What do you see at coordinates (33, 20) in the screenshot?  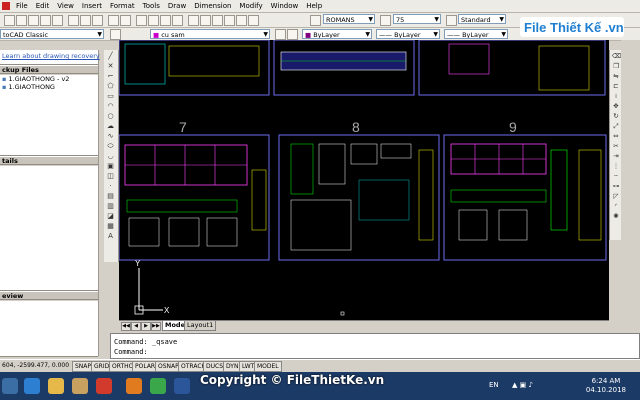 I see `save-icon` at bounding box center [33, 20].